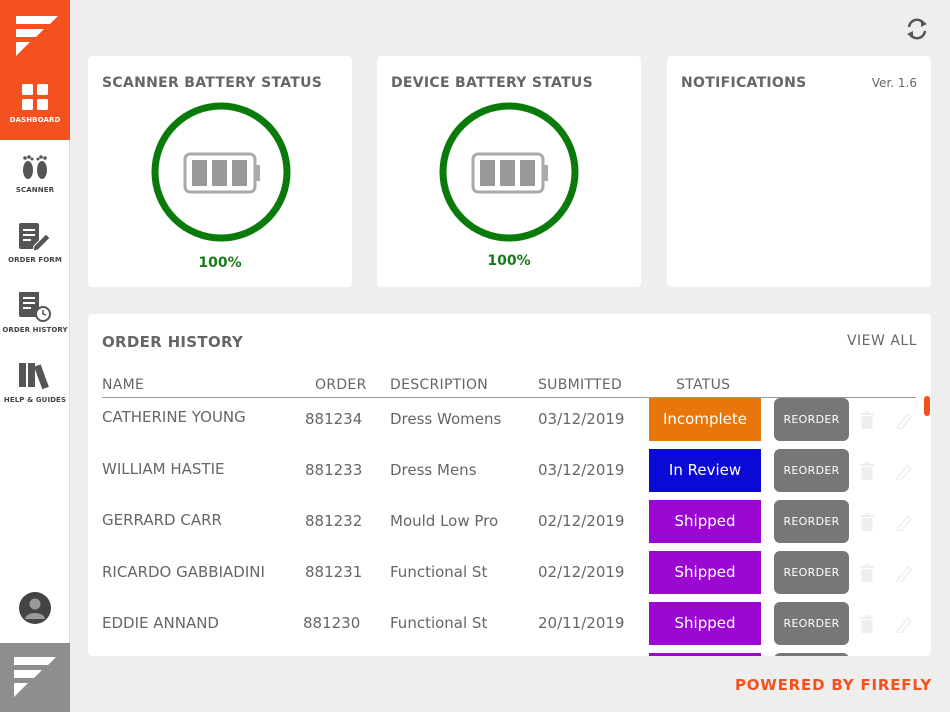  I want to click on document-edit-icon, so click(35, 239).